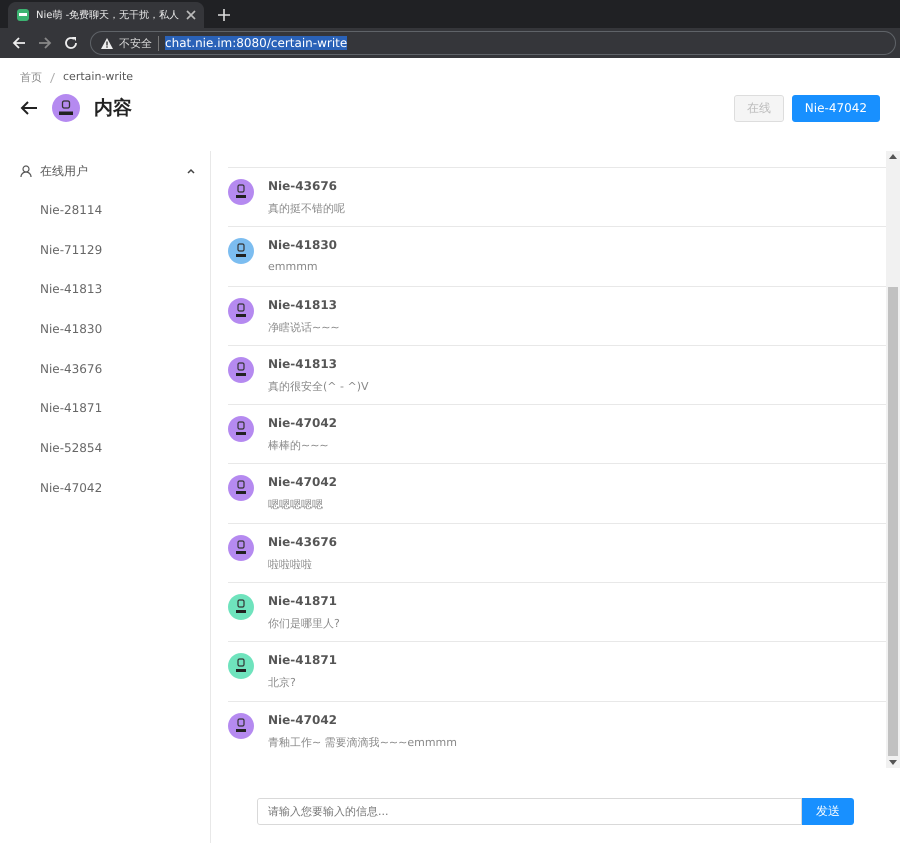  Describe the element at coordinates (293, 267) in the screenshot. I see `message-text: emmmm` at that location.